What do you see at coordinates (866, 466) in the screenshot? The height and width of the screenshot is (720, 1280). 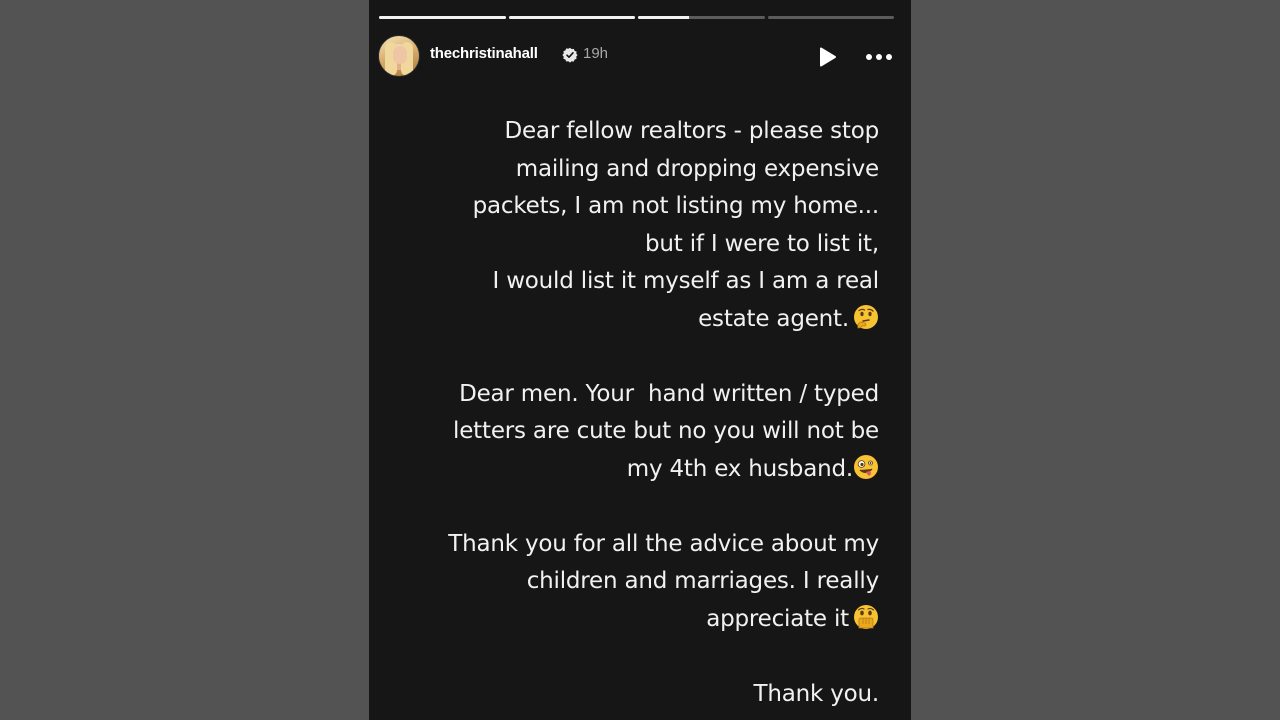 I see `zany-face-emoji-icon` at bounding box center [866, 466].